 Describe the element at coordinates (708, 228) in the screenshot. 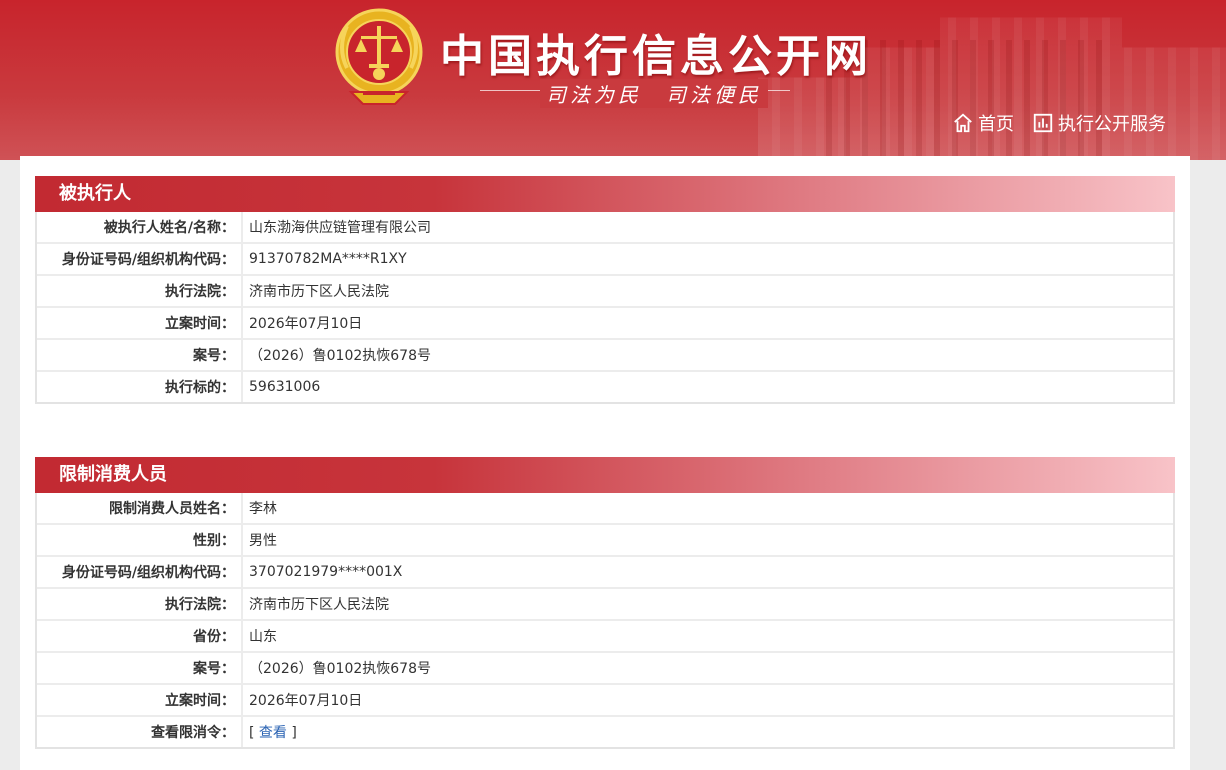

I see `row-value: 山东渤海供应链管理有限公司` at that location.